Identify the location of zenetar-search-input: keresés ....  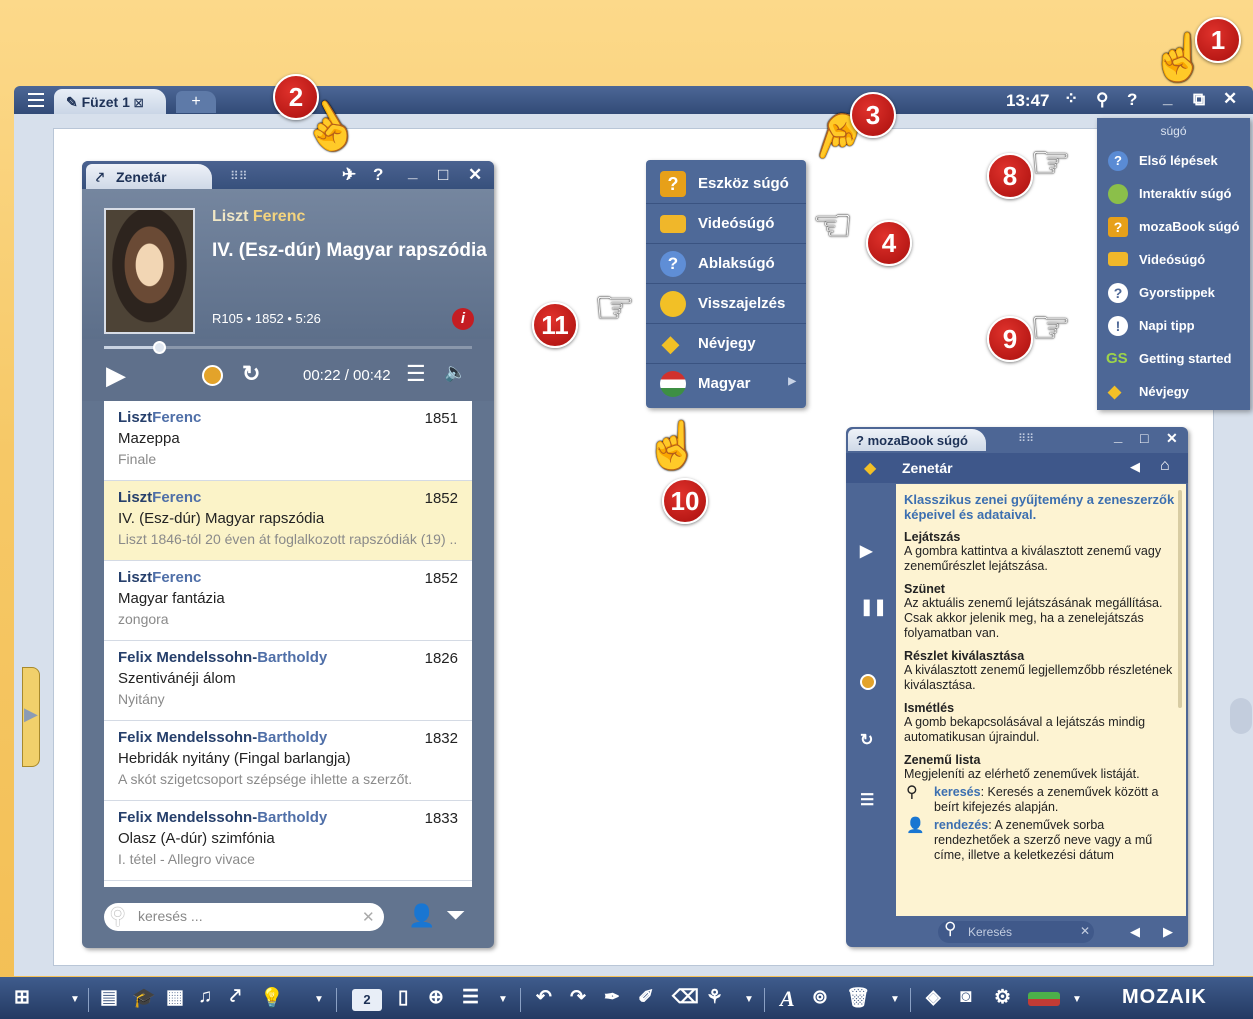
(244, 917).